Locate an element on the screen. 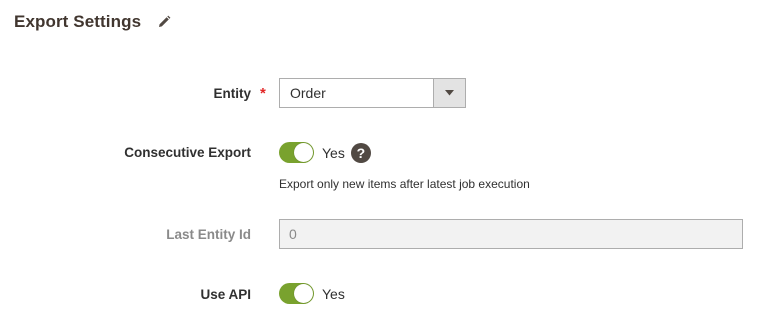 The height and width of the screenshot is (321, 768). entity-row: Entity * Order is located at coordinates (384, 93).